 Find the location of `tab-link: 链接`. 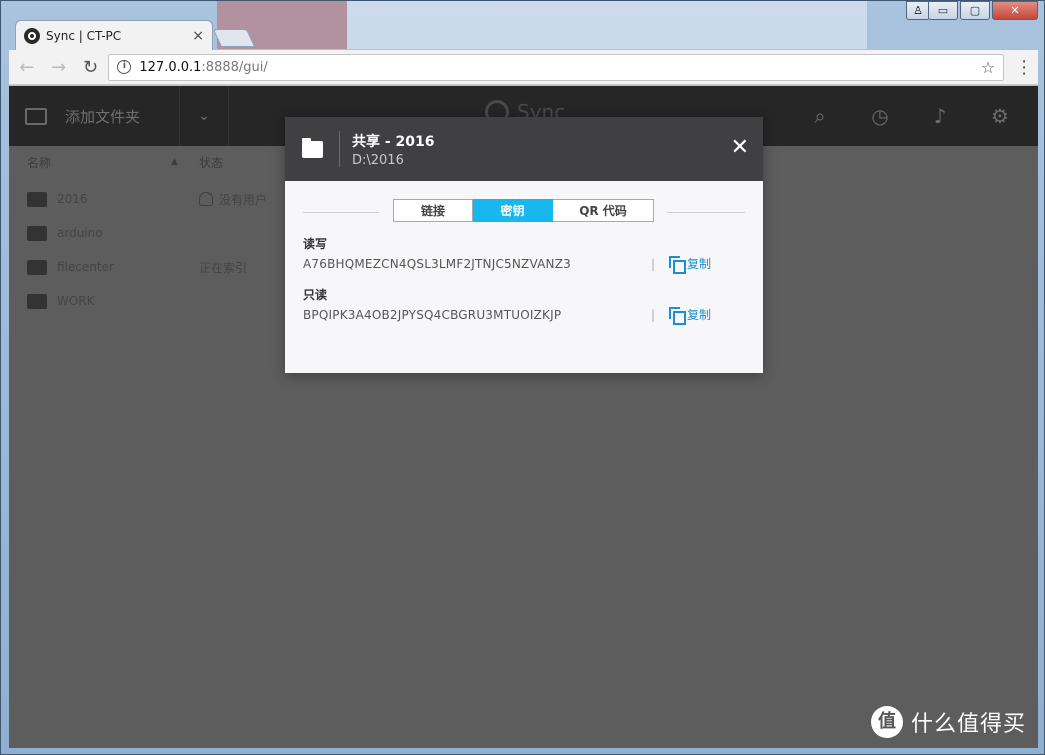

tab-link: 链接 is located at coordinates (433, 210).